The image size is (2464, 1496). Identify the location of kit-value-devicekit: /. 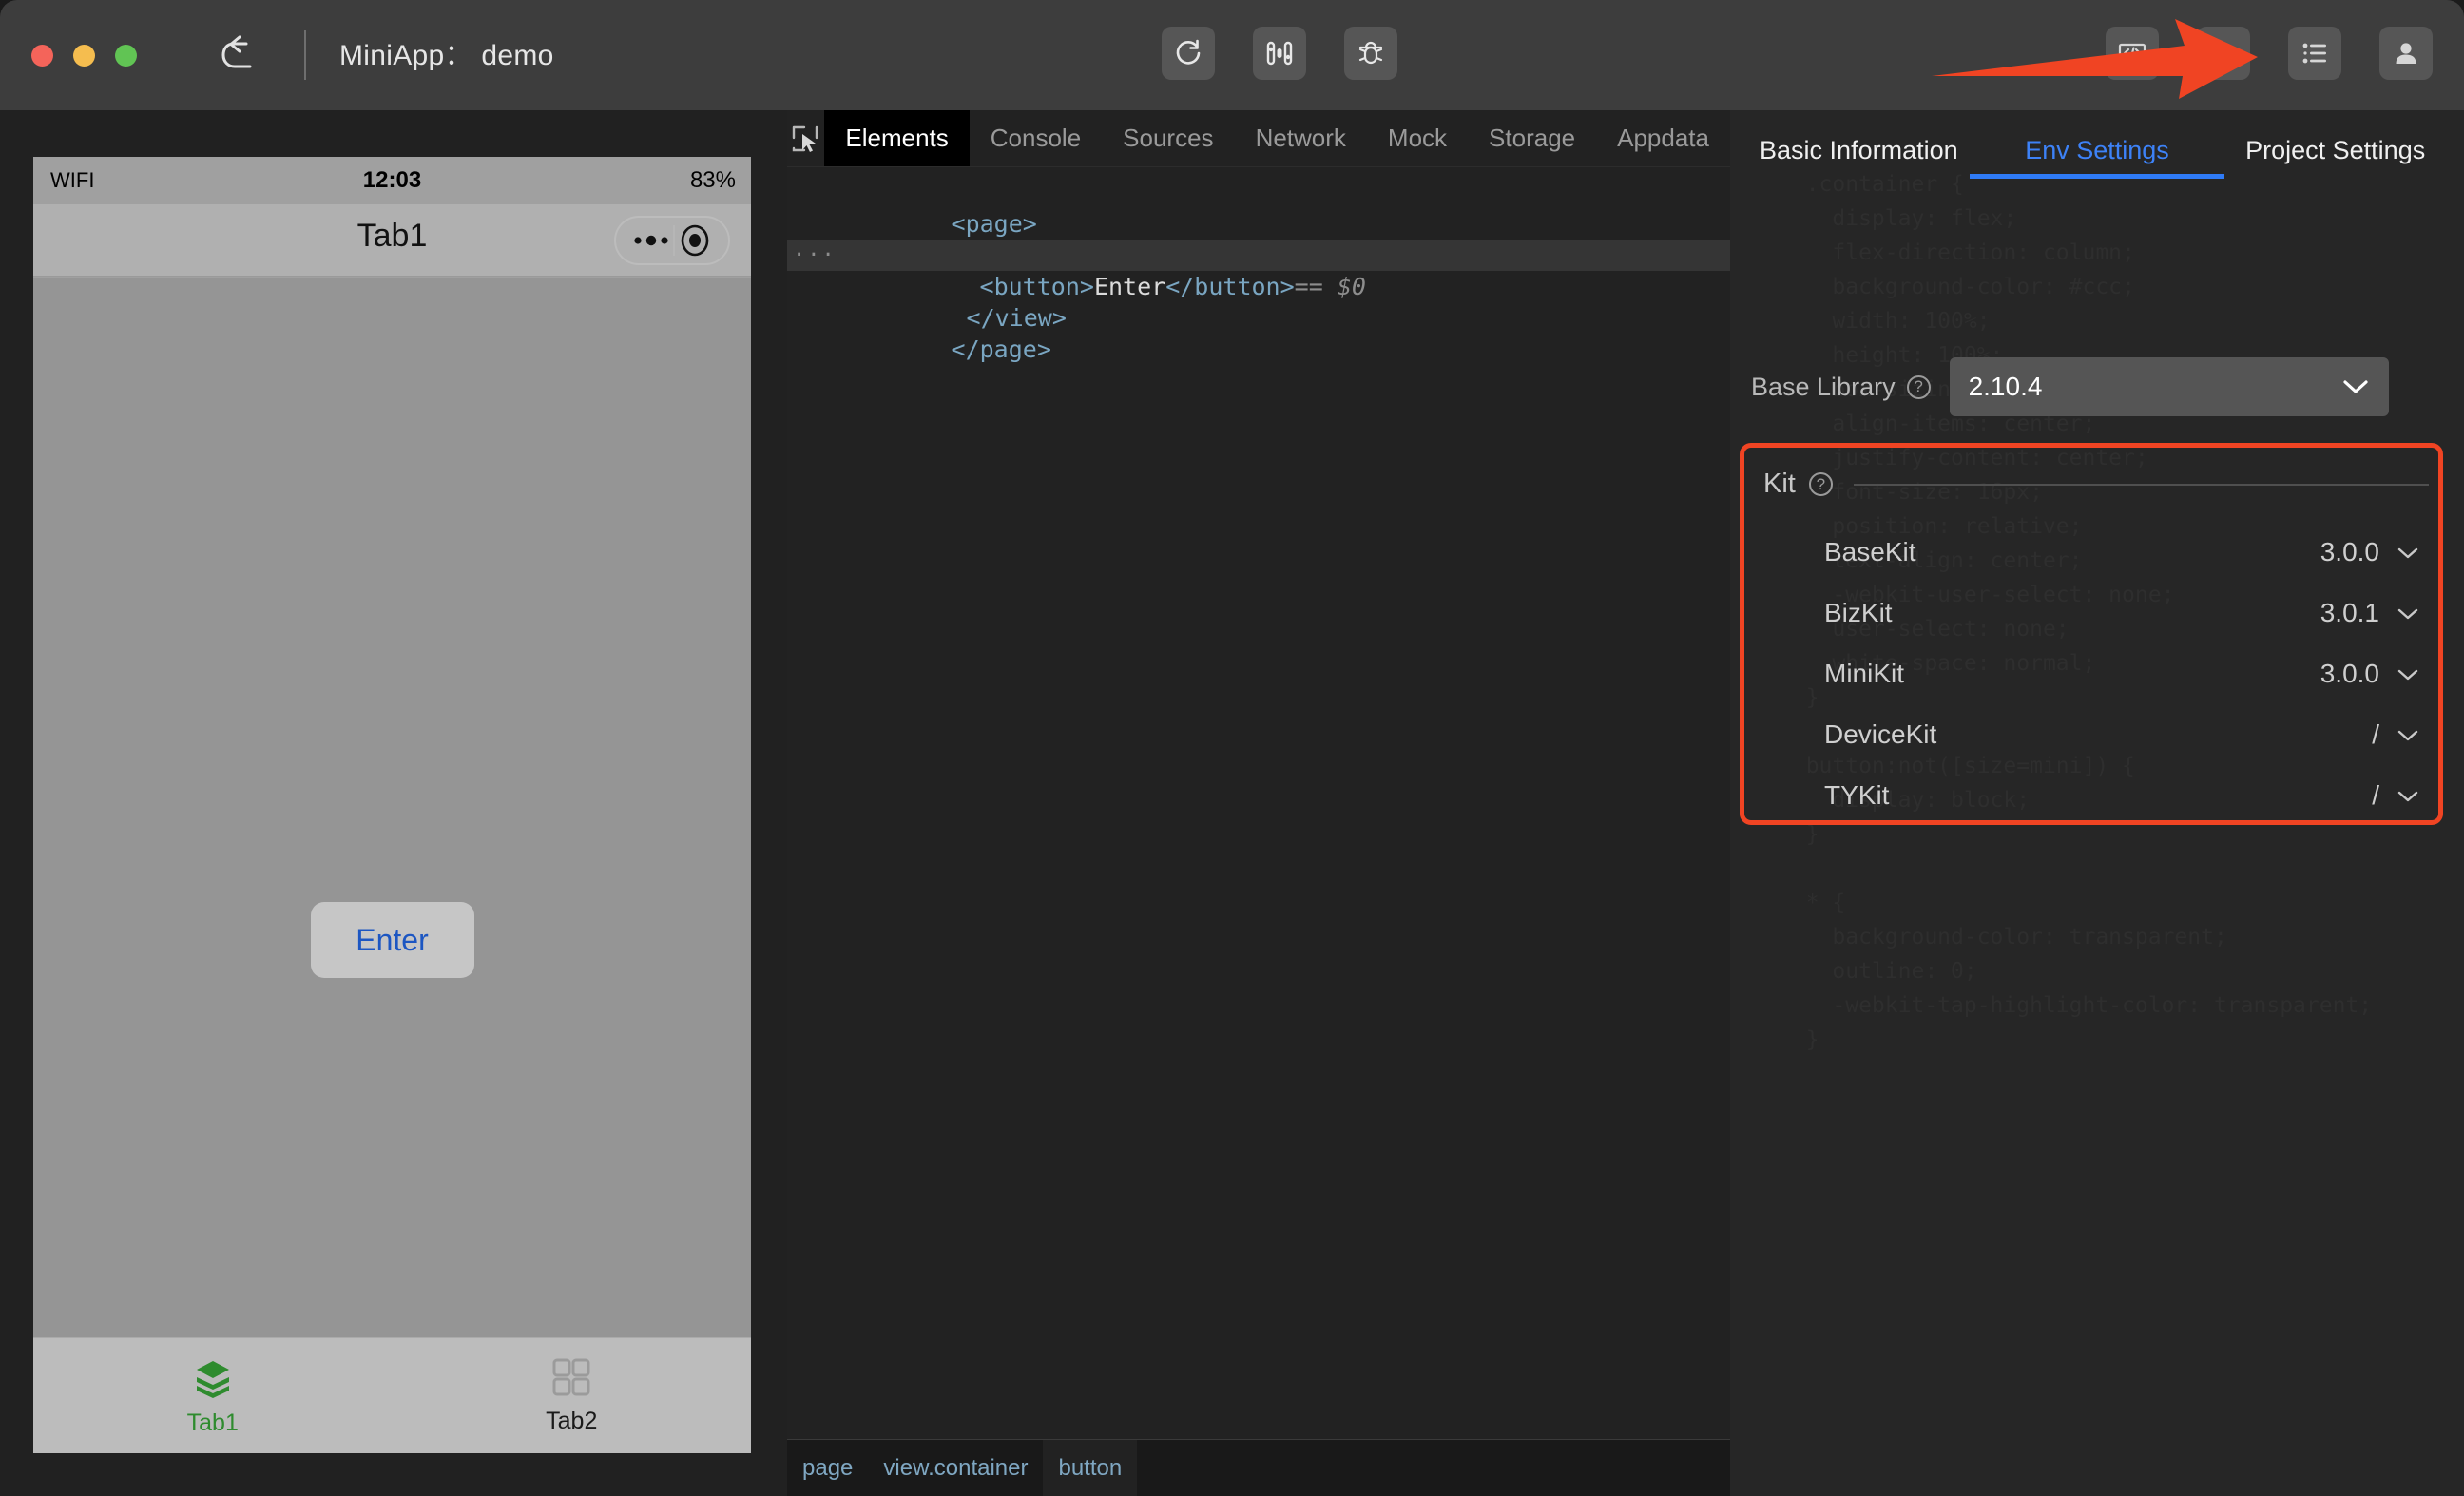
(2375, 734).